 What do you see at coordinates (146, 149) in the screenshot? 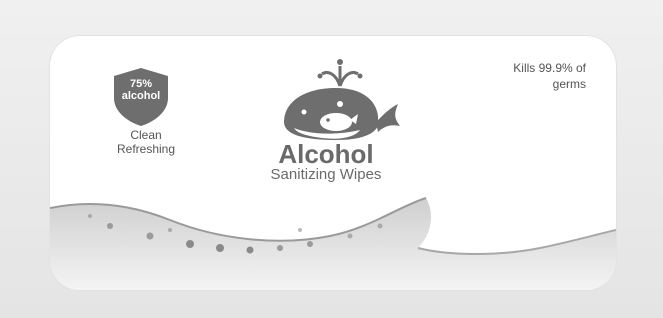
I see `tagline-refreshing: Refreshing` at bounding box center [146, 149].